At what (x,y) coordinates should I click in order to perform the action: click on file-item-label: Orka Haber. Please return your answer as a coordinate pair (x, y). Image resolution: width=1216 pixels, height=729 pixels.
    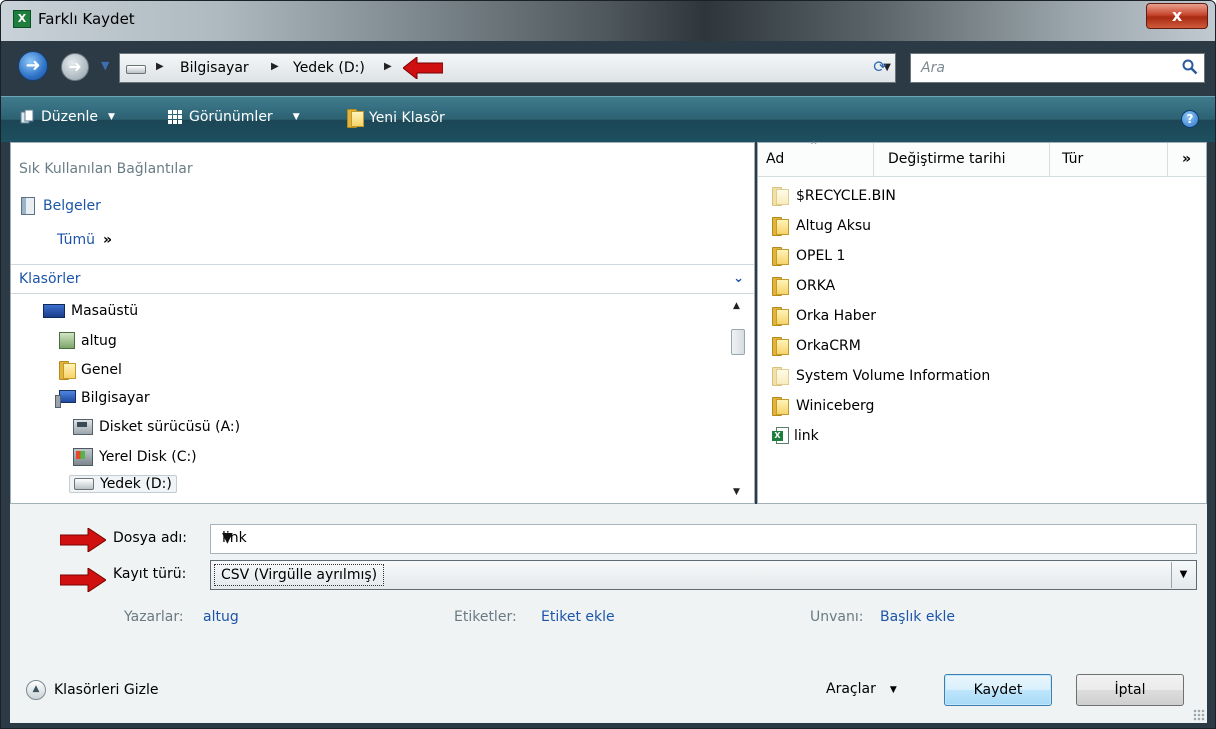
    Looking at the image, I should click on (836, 315).